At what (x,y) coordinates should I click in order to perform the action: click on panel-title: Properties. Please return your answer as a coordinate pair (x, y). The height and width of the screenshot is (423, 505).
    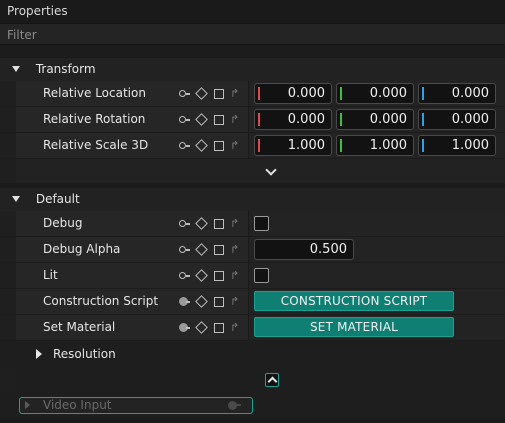
    Looking at the image, I should click on (252, 11).